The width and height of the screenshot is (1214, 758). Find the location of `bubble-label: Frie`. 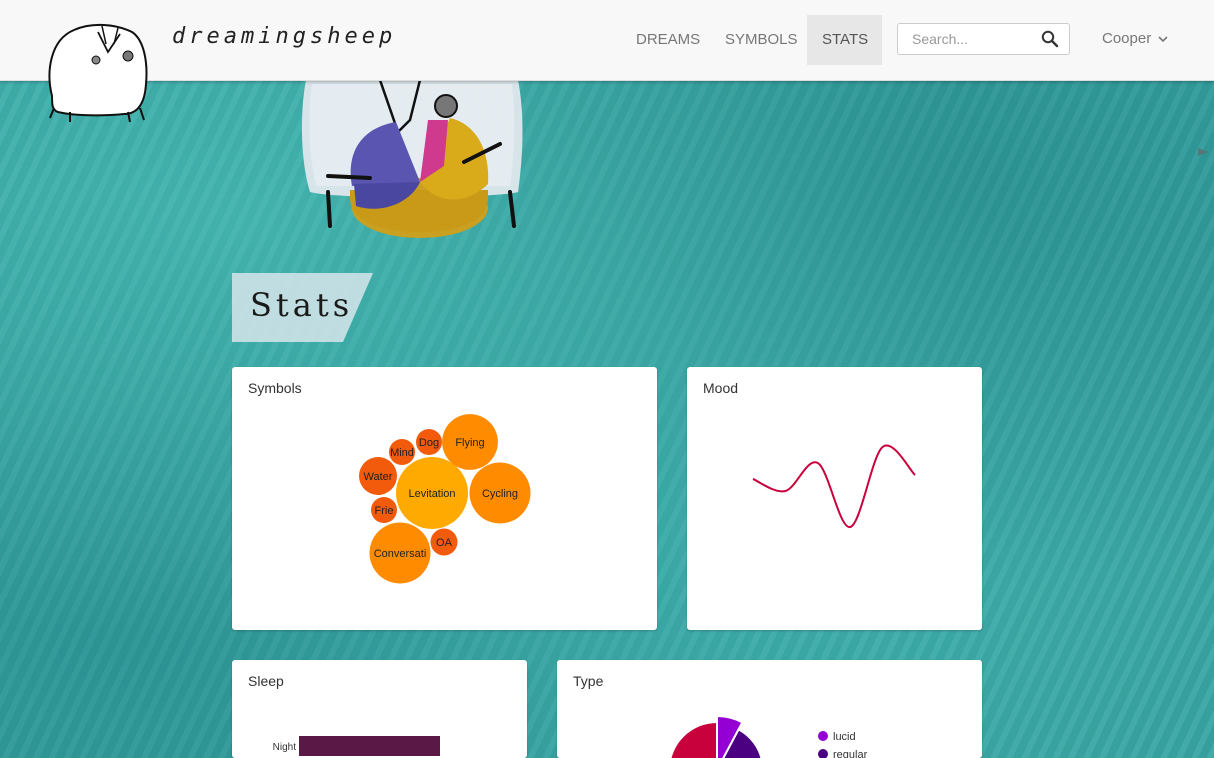

bubble-label: Frie is located at coordinates (384, 511).